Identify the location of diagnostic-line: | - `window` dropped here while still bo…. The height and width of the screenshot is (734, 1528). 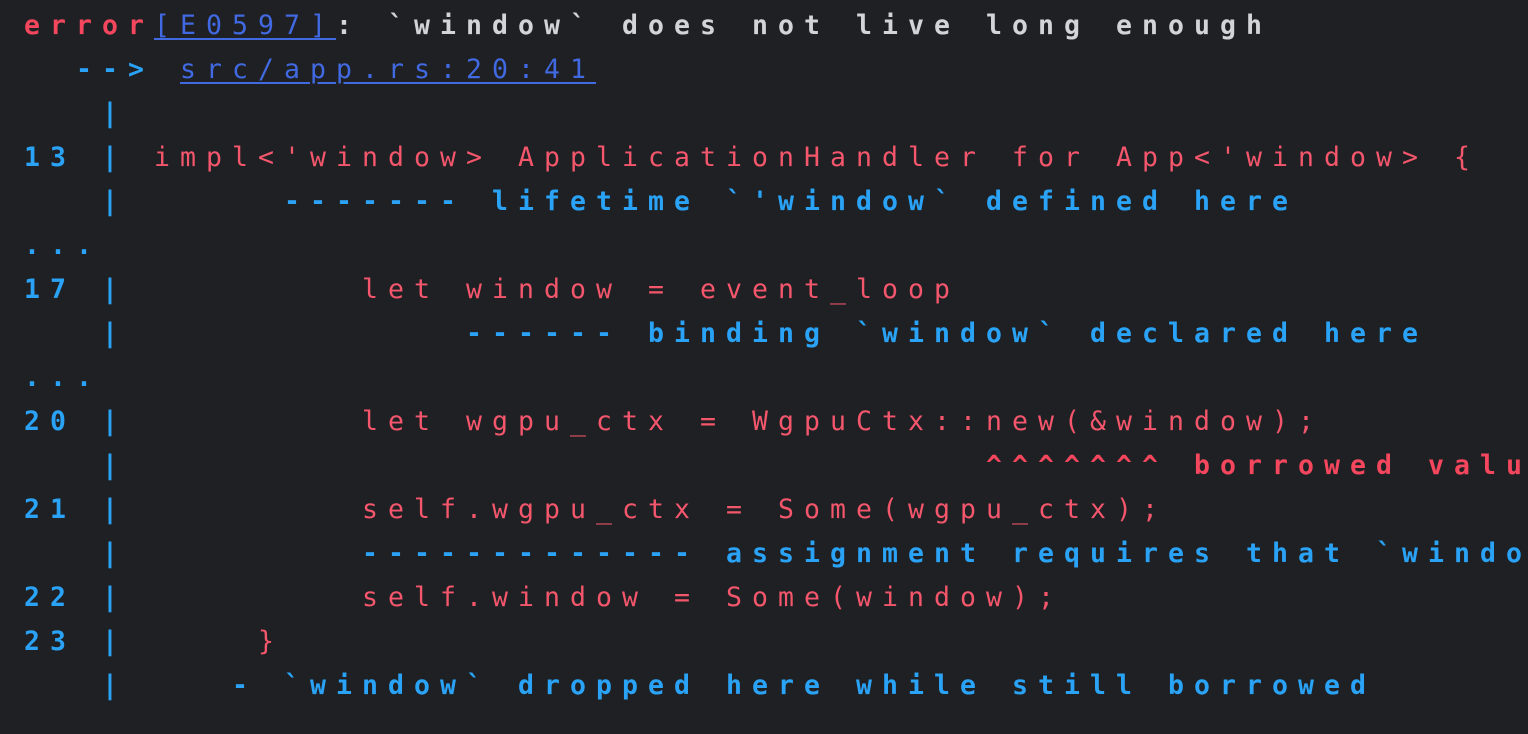
(764, 686).